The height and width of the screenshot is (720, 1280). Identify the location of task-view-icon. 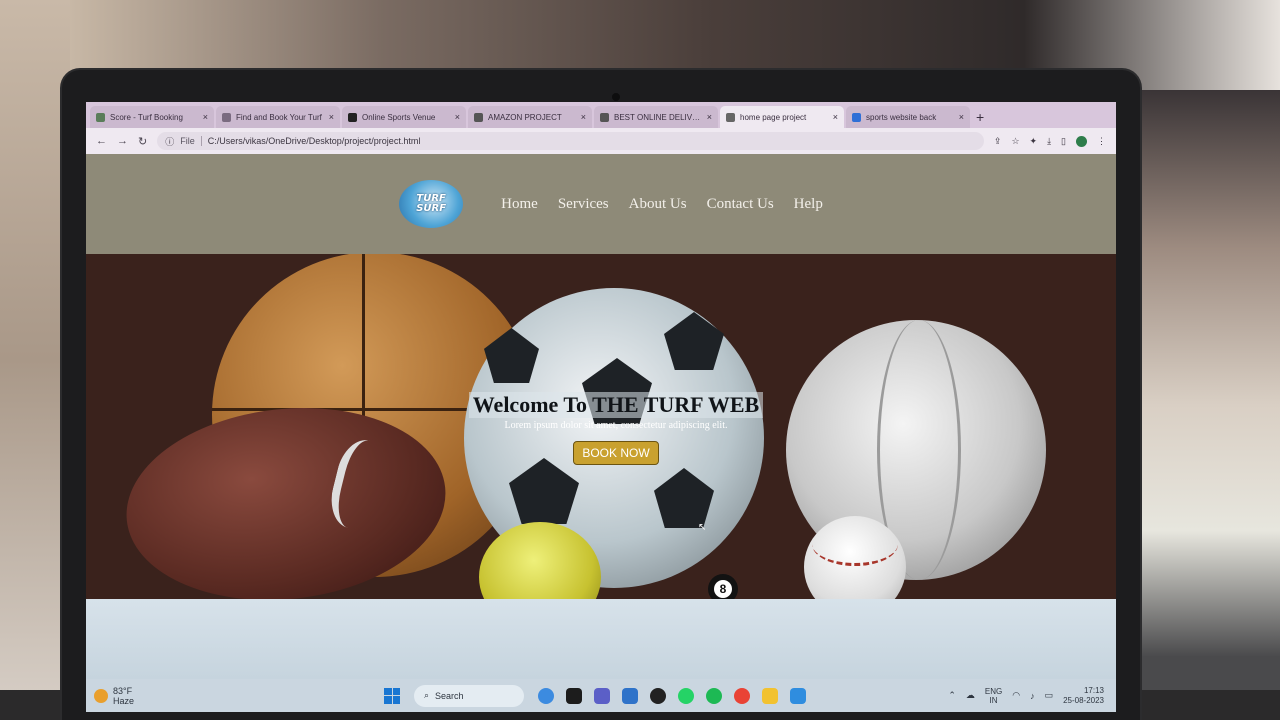
(574, 695).